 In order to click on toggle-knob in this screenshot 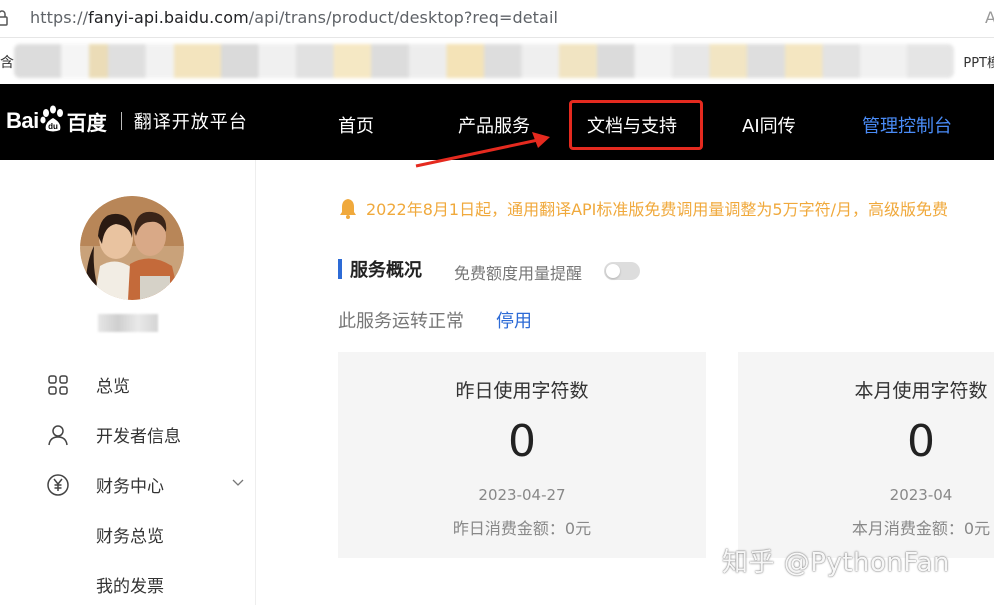, I will do `click(613, 271)`.